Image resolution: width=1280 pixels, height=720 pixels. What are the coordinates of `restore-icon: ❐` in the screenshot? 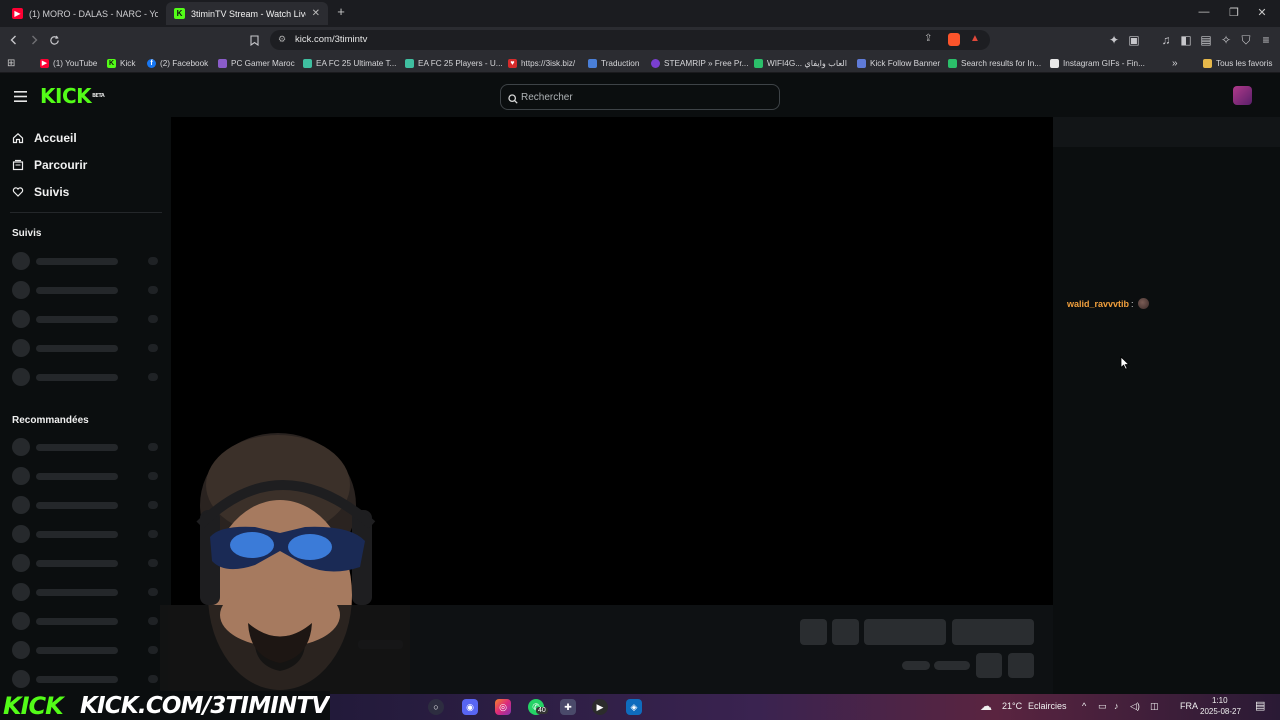 It's located at (1234, 12).